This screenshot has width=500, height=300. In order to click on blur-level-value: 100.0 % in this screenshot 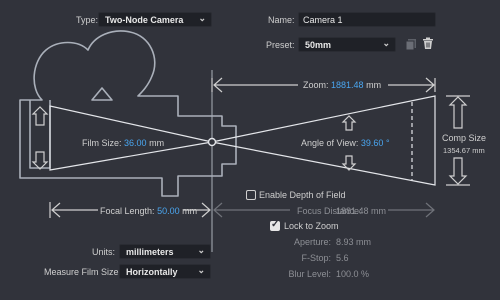, I will do `click(352, 274)`.